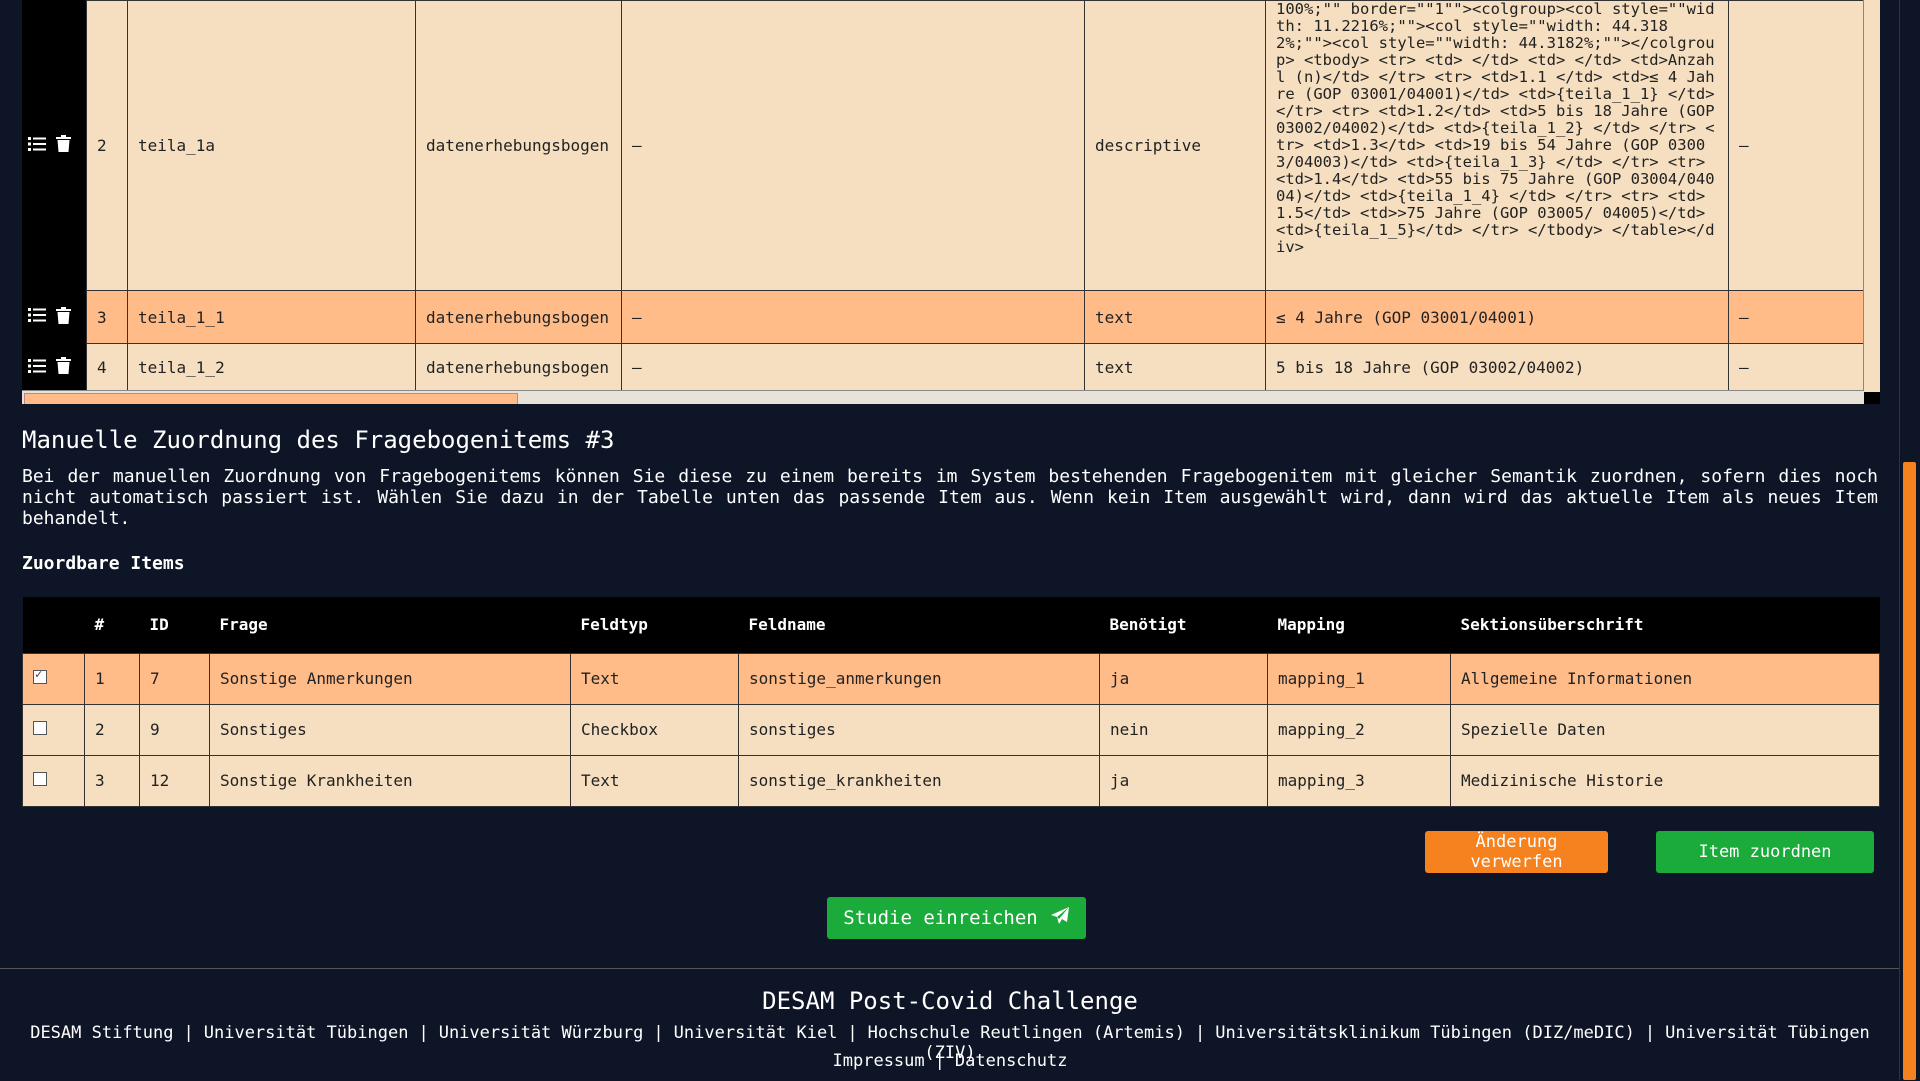 The image size is (1920, 1081). What do you see at coordinates (1871, 196) in the screenshot?
I see `table-vertical-scrollbar` at bounding box center [1871, 196].